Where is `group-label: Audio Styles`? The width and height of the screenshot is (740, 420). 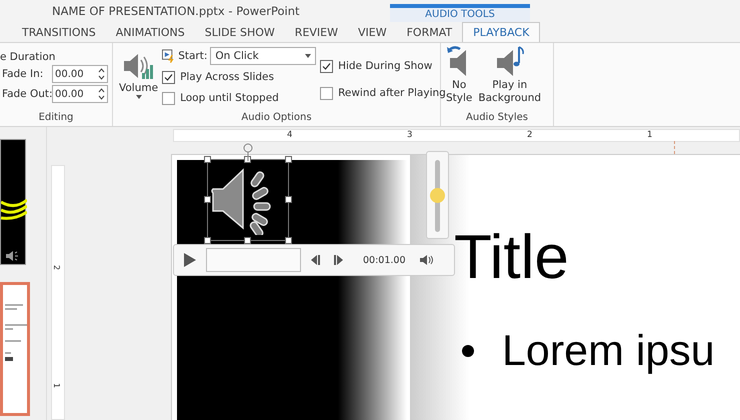 group-label: Audio Styles is located at coordinates (497, 118).